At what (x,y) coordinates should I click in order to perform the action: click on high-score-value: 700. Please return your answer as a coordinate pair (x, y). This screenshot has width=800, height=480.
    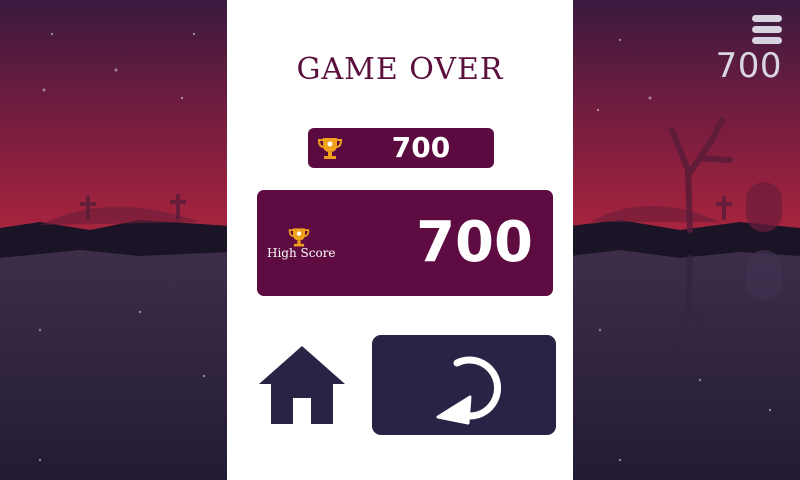
    Looking at the image, I should click on (474, 242).